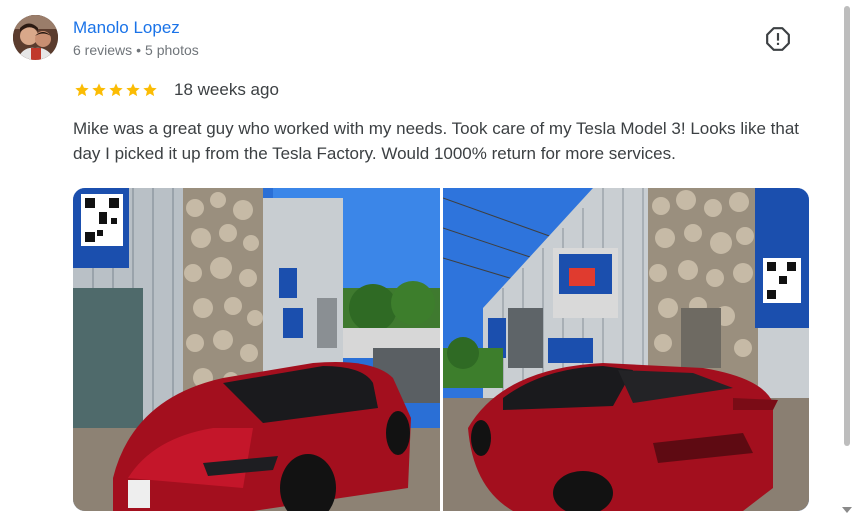 This screenshot has width=853, height=516. What do you see at coordinates (172, 50) in the screenshot?
I see `reviewer-photo-count: 5 photos` at bounding box center [172, 50].